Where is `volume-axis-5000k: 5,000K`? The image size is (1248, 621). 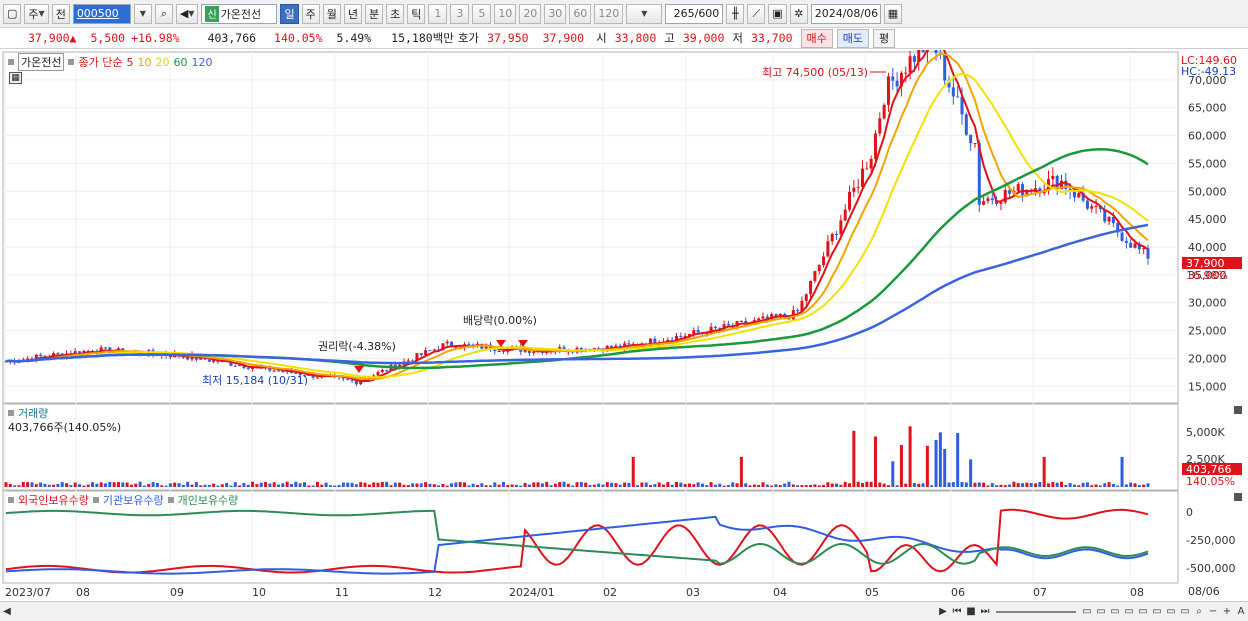
volume-axis-5000k: 5,000K is located at coordinates (1205, 432).